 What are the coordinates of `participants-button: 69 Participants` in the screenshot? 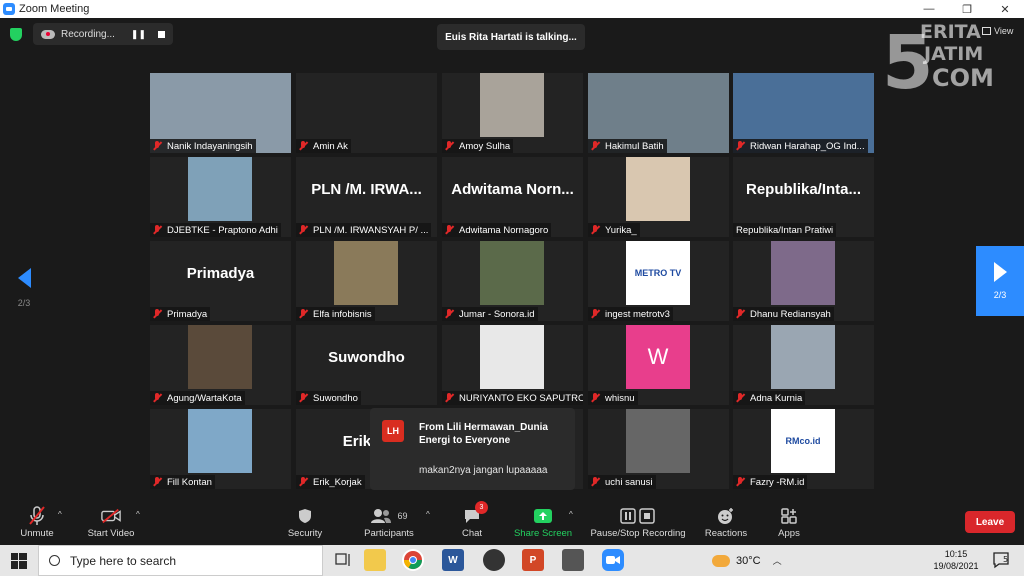 It's located at (389, 521).